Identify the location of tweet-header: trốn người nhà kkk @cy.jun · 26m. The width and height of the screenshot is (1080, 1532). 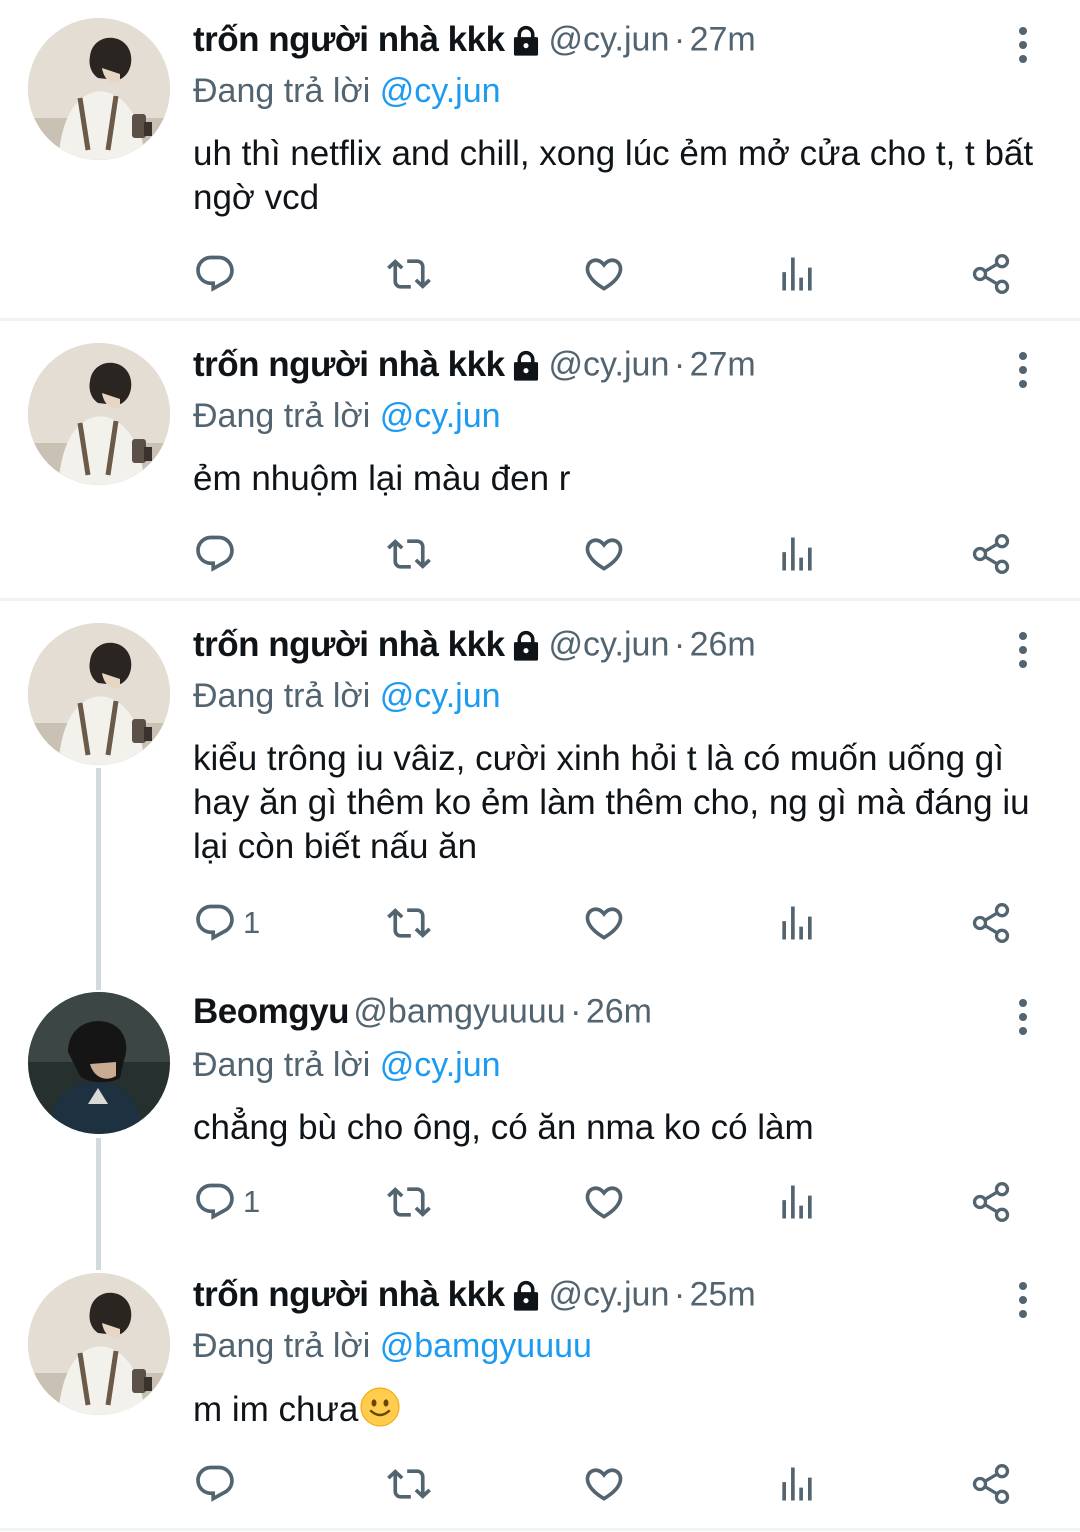
(601, 650).